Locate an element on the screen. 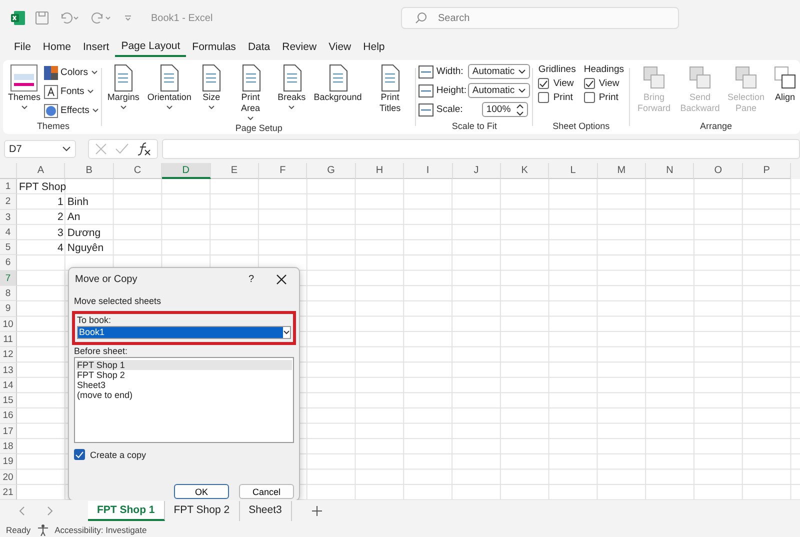  dialog-subtitle: Move selected sheets is located at coordinates (118, 301).